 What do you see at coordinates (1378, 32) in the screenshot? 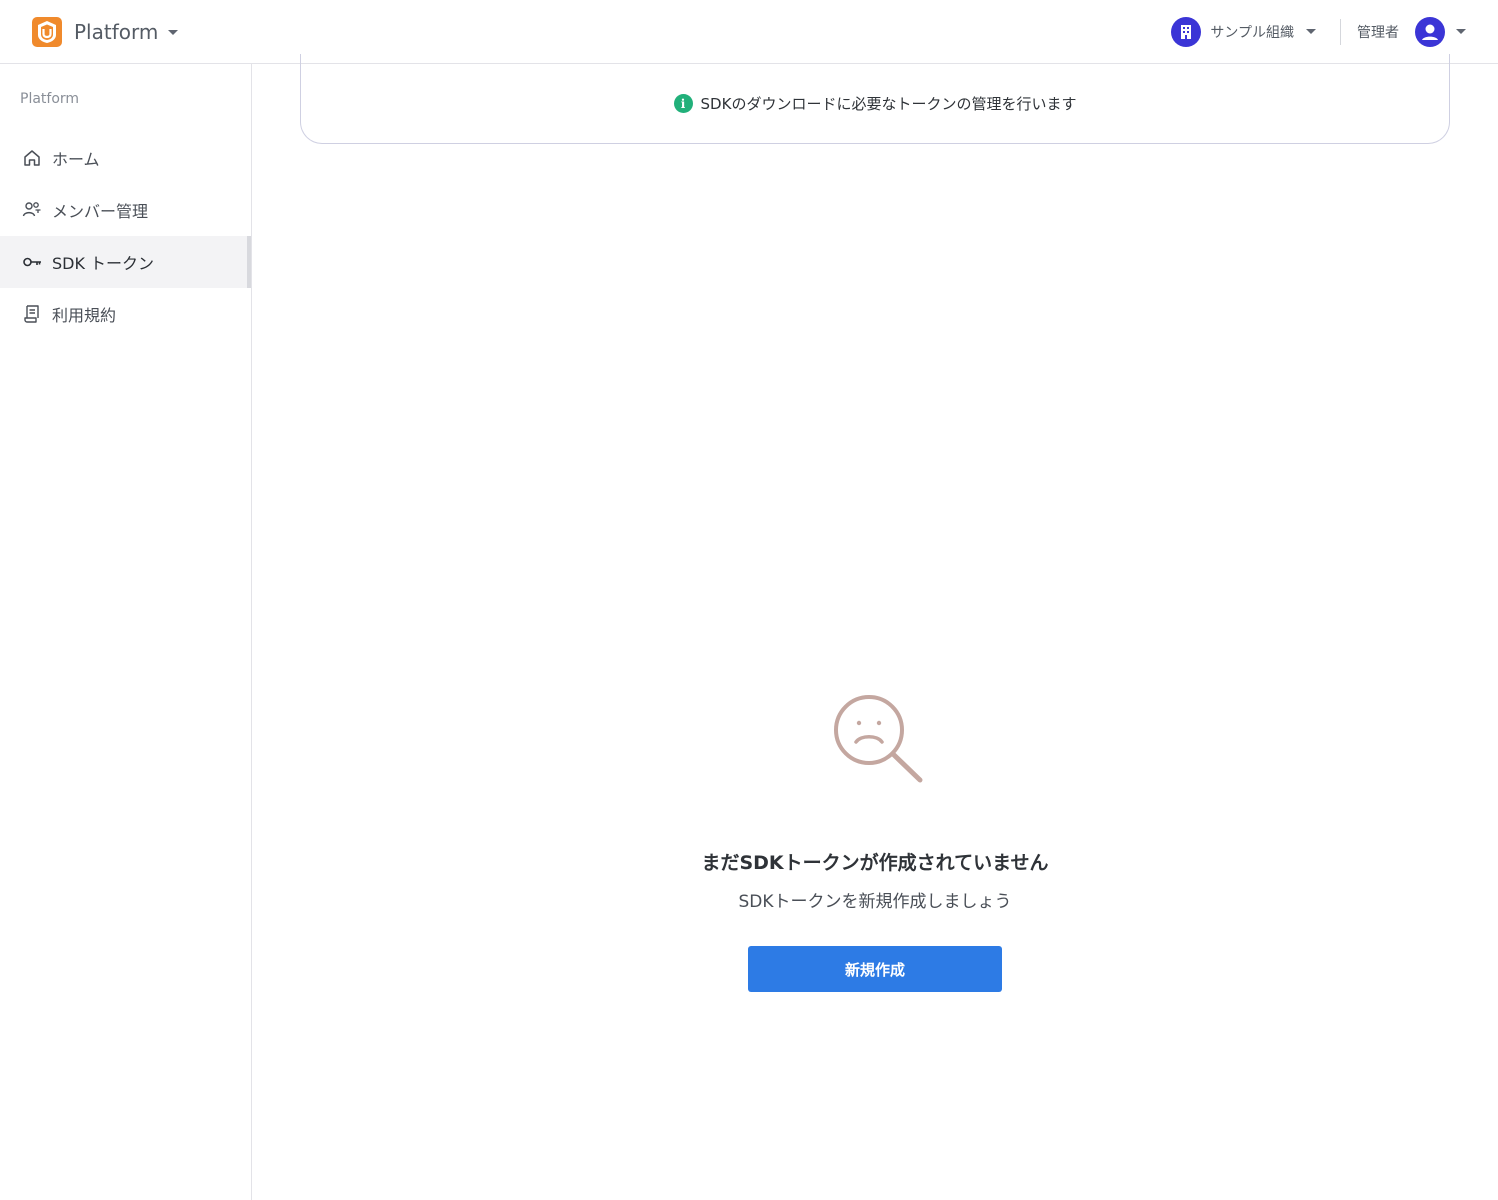
I see `user-role: 管理者` at bounding box center [1378, 32].